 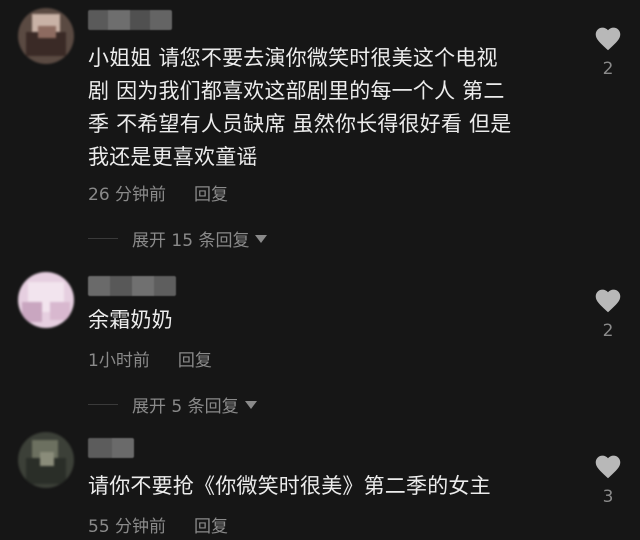 I want to click on comment-text-line: 余霜奶奶, so click(x=130, y=320).